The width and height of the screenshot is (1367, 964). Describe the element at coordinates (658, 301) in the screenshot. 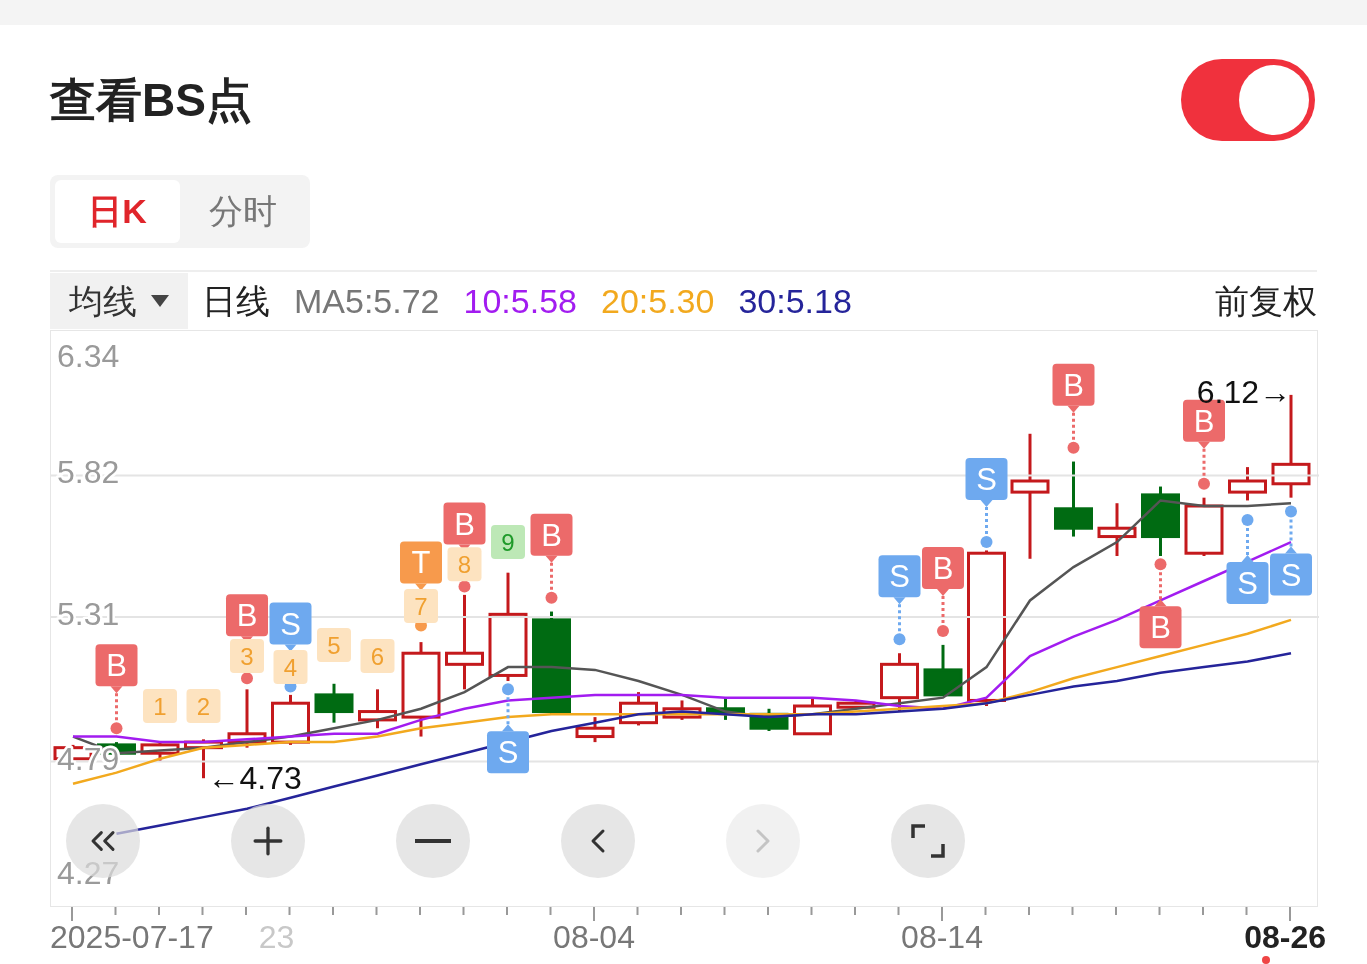

I see `legend-item: 20:5.30` at that location.